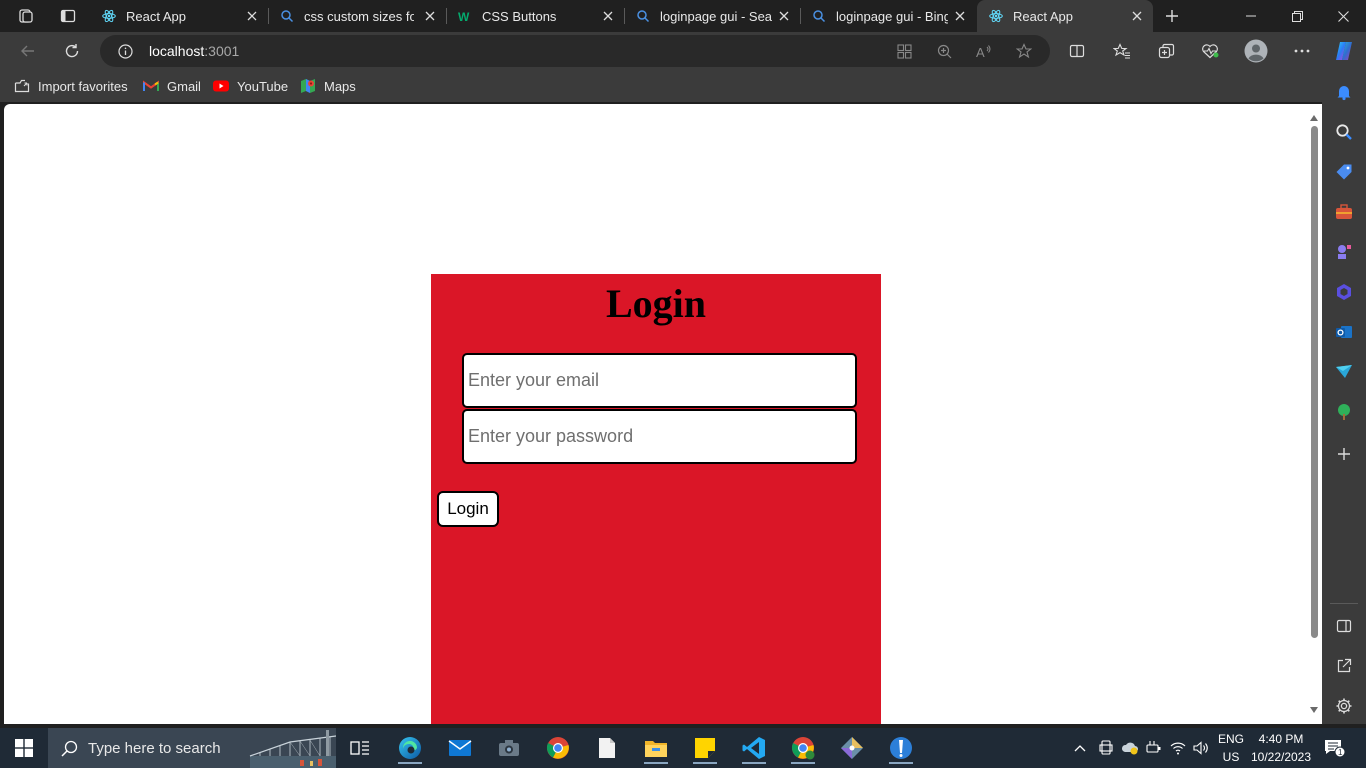 The image size is (1366, 768). What do you see at coordinates (1344, 252) in the screenshot?
I see `games-icon` at bounding box center [1344, 252].